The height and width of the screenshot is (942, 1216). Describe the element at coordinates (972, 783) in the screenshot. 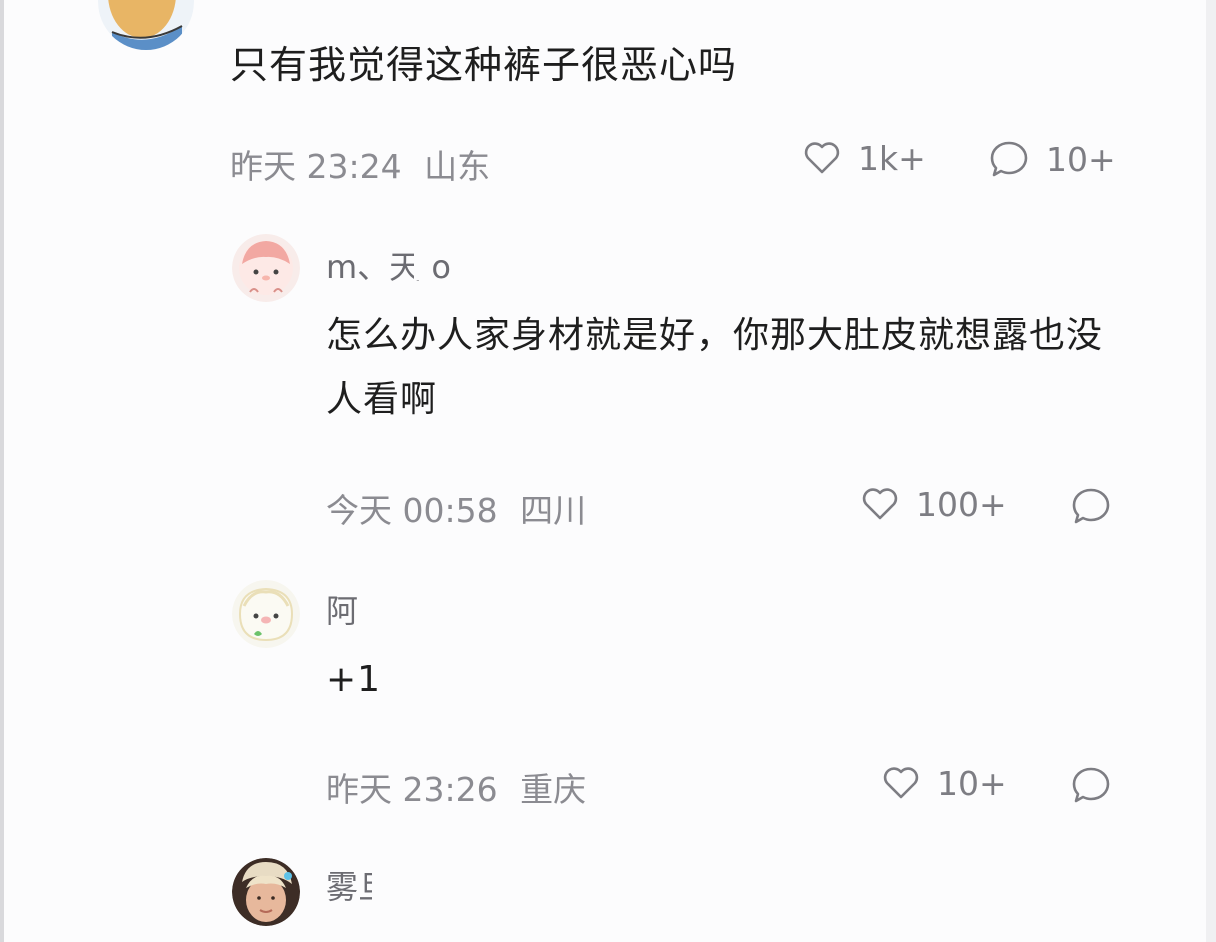

I see `reply-like-count: 10+` at that location.